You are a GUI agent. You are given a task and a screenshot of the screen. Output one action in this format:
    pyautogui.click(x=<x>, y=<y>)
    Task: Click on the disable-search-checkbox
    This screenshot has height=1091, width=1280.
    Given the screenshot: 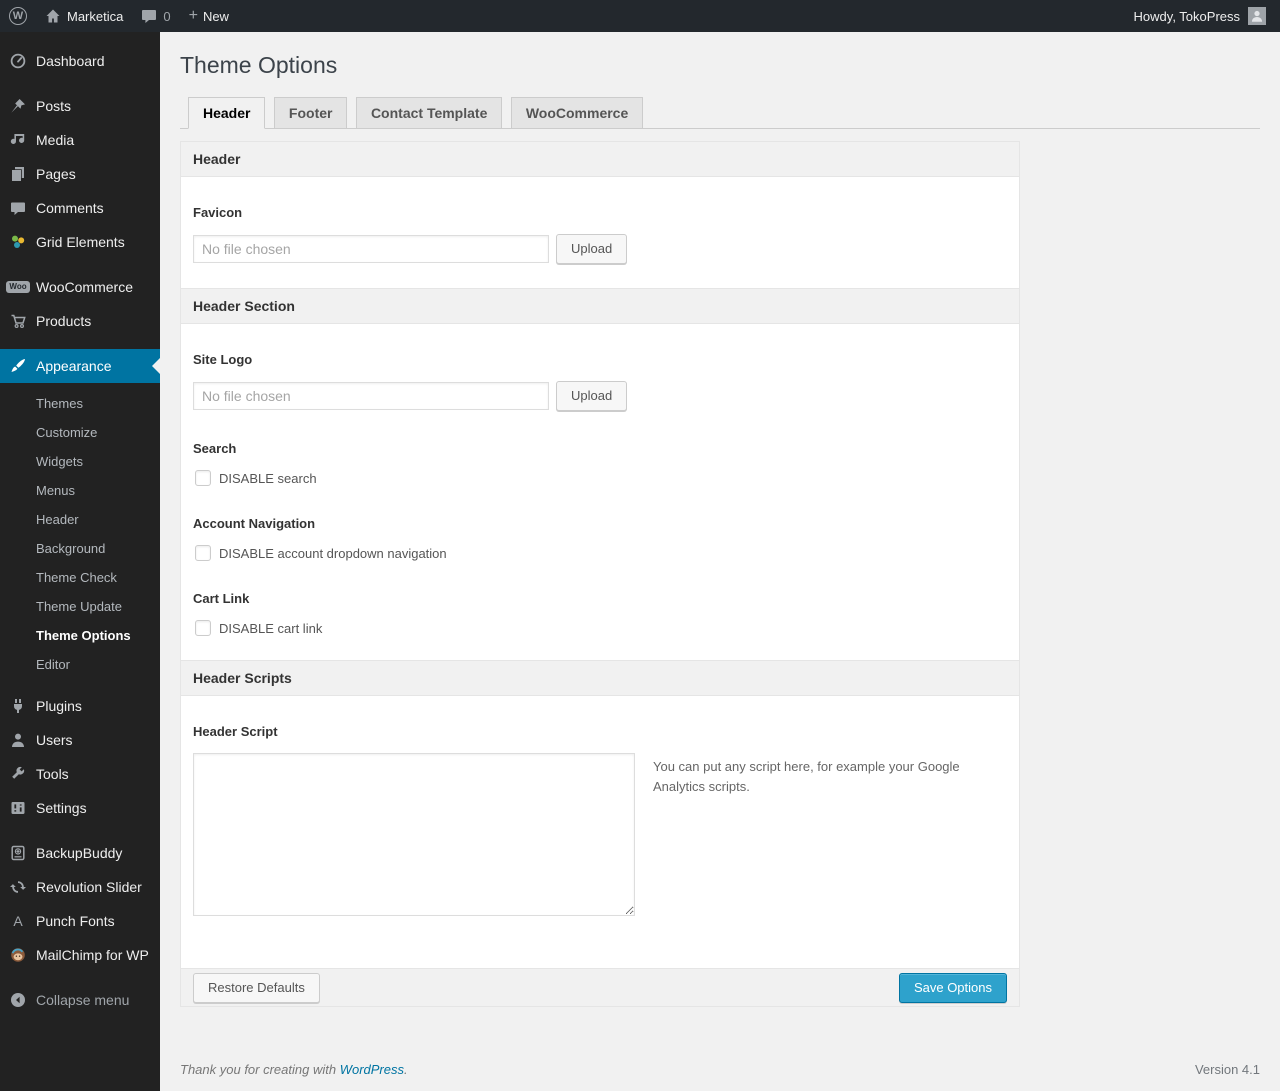 What is the action you would take?
    pyautogui.click(x=203, y=478)
    